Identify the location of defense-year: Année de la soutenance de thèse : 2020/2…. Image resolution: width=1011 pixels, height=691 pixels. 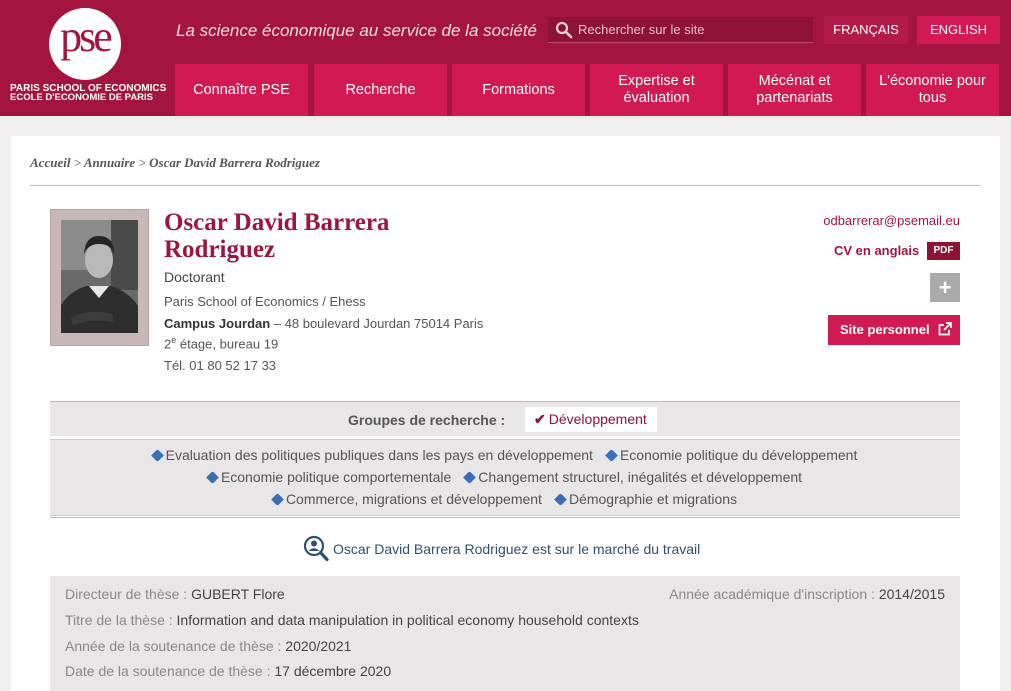
(208, 646).